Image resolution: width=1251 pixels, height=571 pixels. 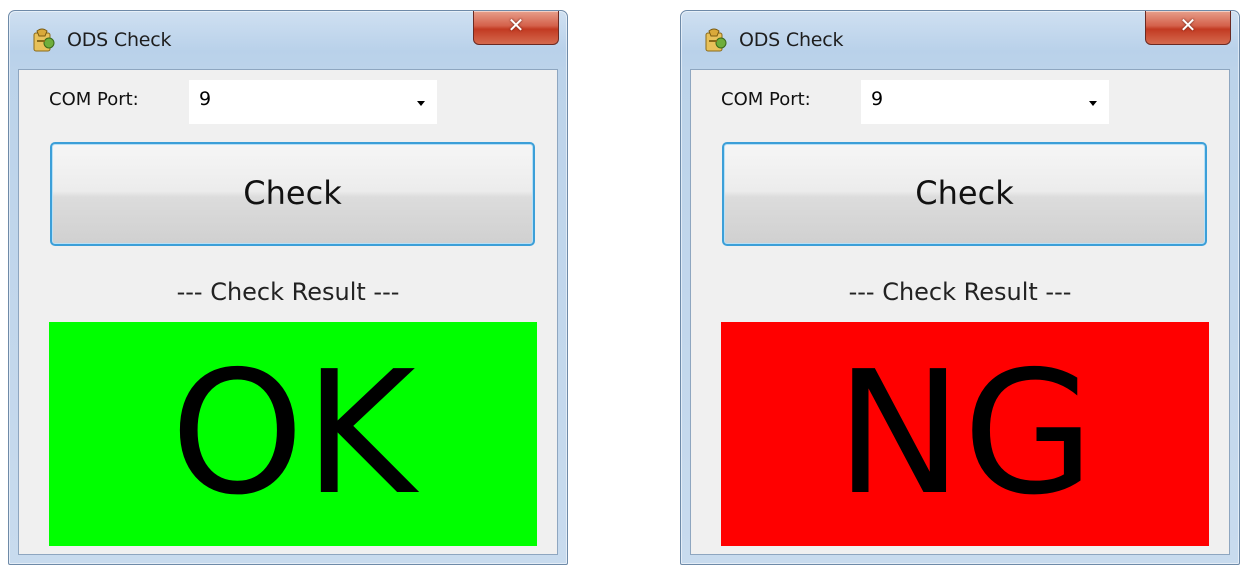 I want to click on result-text: NG, so click(x=965, y=434).